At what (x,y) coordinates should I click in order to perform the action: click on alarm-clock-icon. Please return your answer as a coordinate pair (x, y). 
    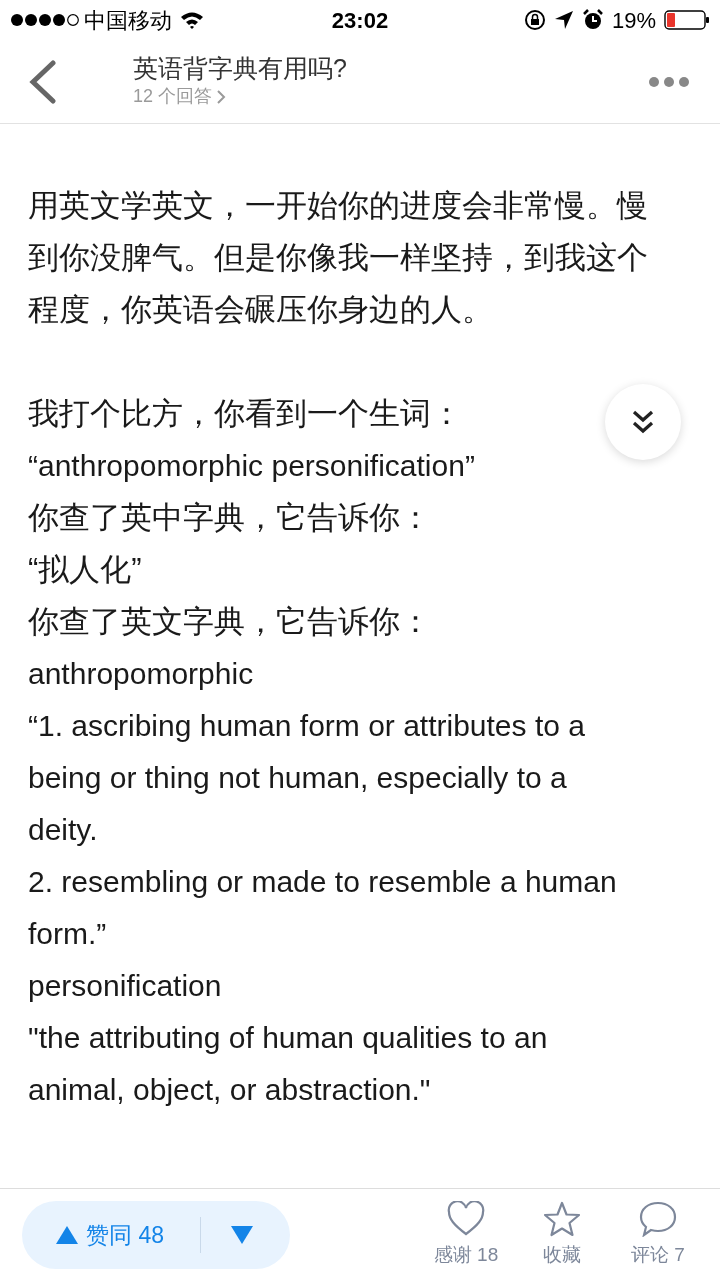
    Looking at the image, I should click on (592, 20).